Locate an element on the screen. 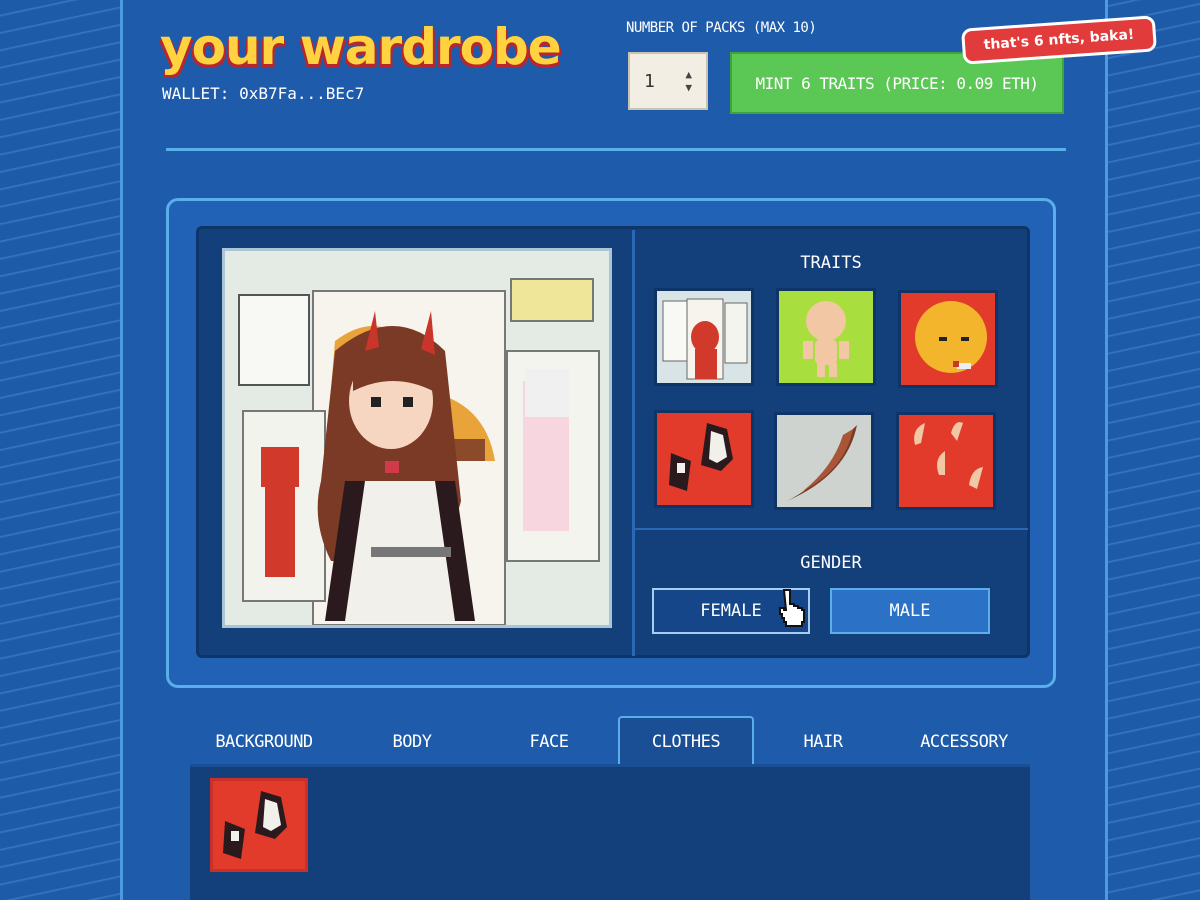 This screenshot has width=1200, height=900. tab-body: BODY is located at coordinates (412, 742).